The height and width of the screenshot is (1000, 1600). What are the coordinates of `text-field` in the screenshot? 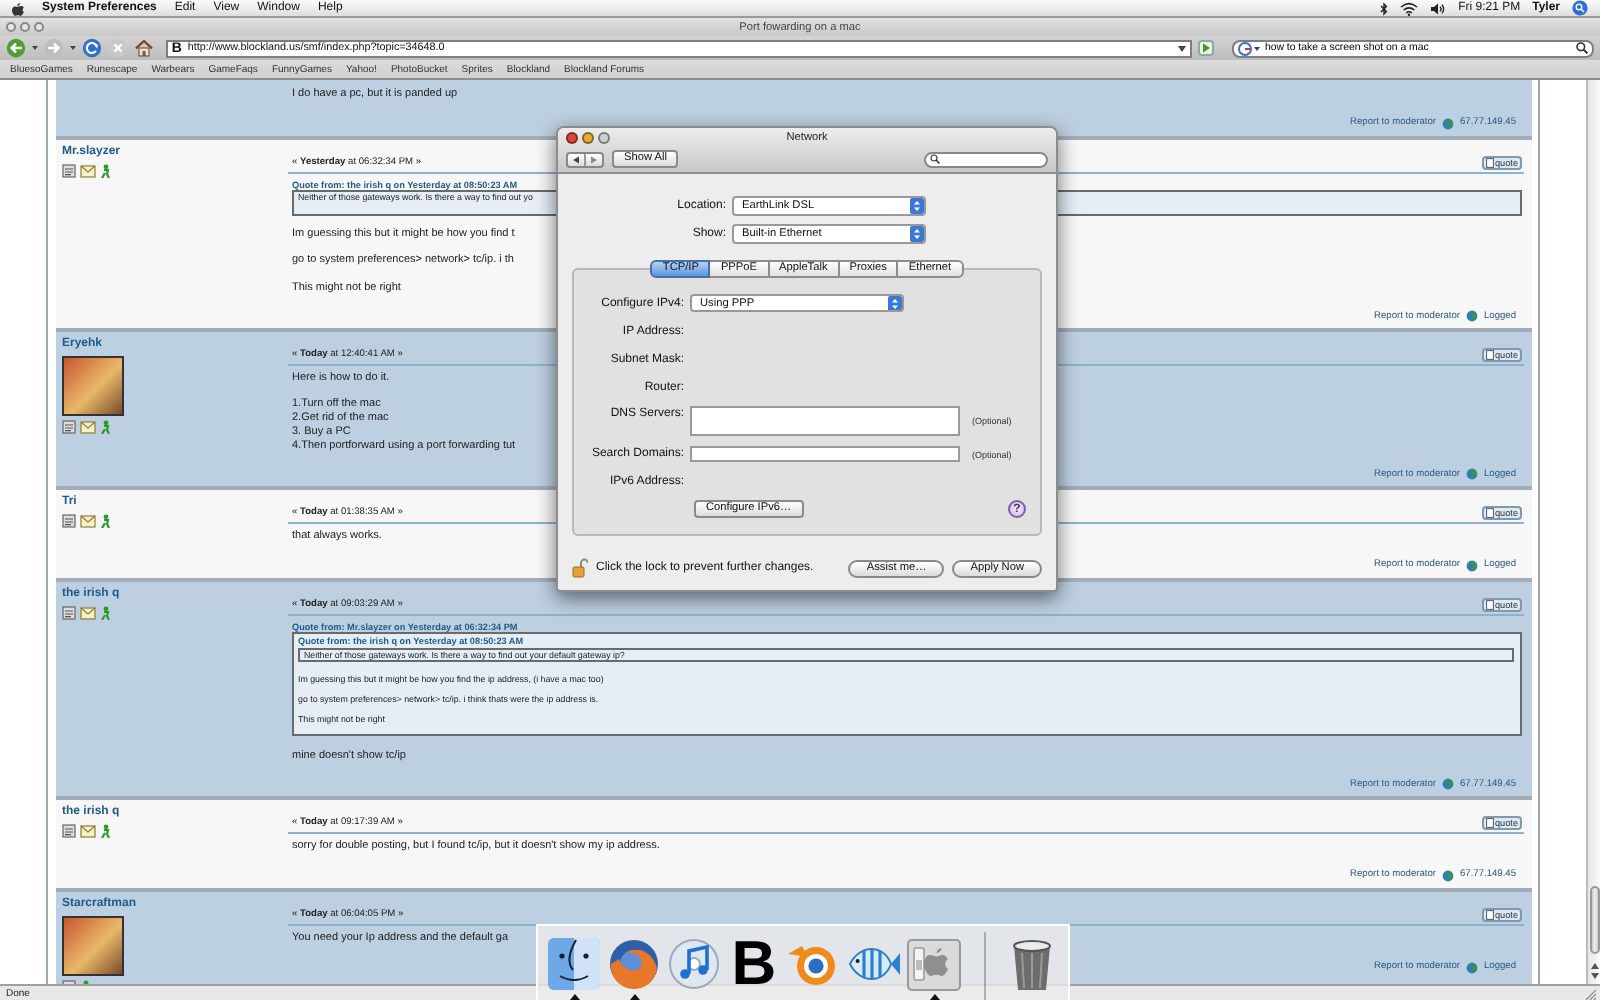 It's located at (825, 454).